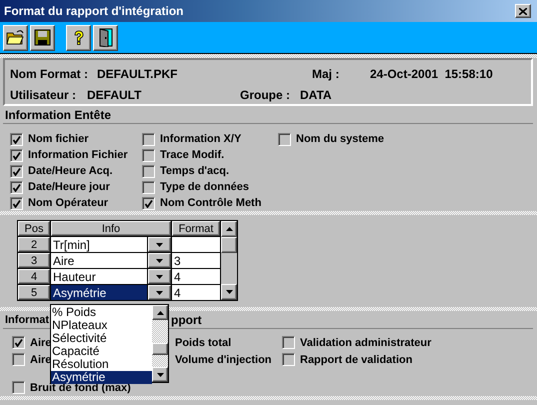  Describe the element at coordinates (78, 155) in the screenshot. I see `checkbox-label: Information Fichier` at that location.